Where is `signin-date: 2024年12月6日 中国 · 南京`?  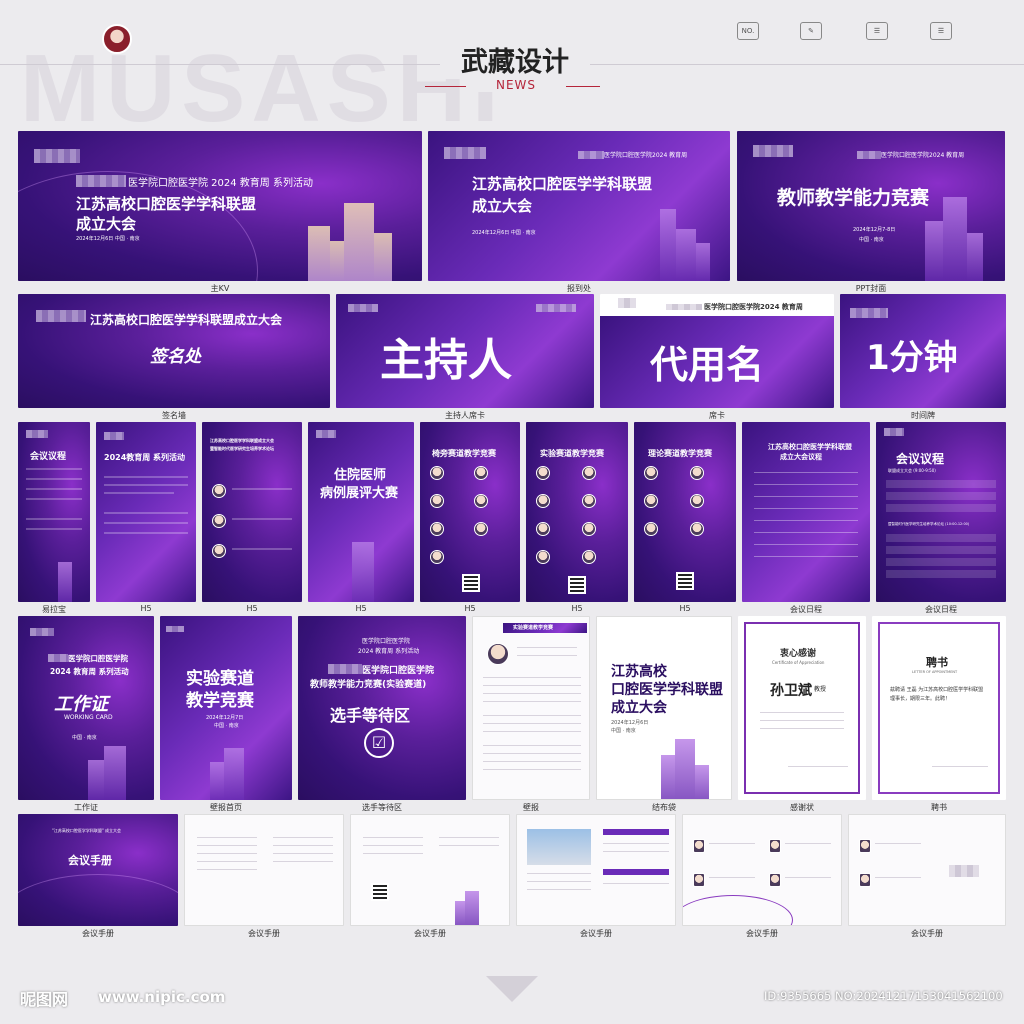
signin-date: 2024年12月6日 中国 · 南京 is located at coordinates (504, 233).